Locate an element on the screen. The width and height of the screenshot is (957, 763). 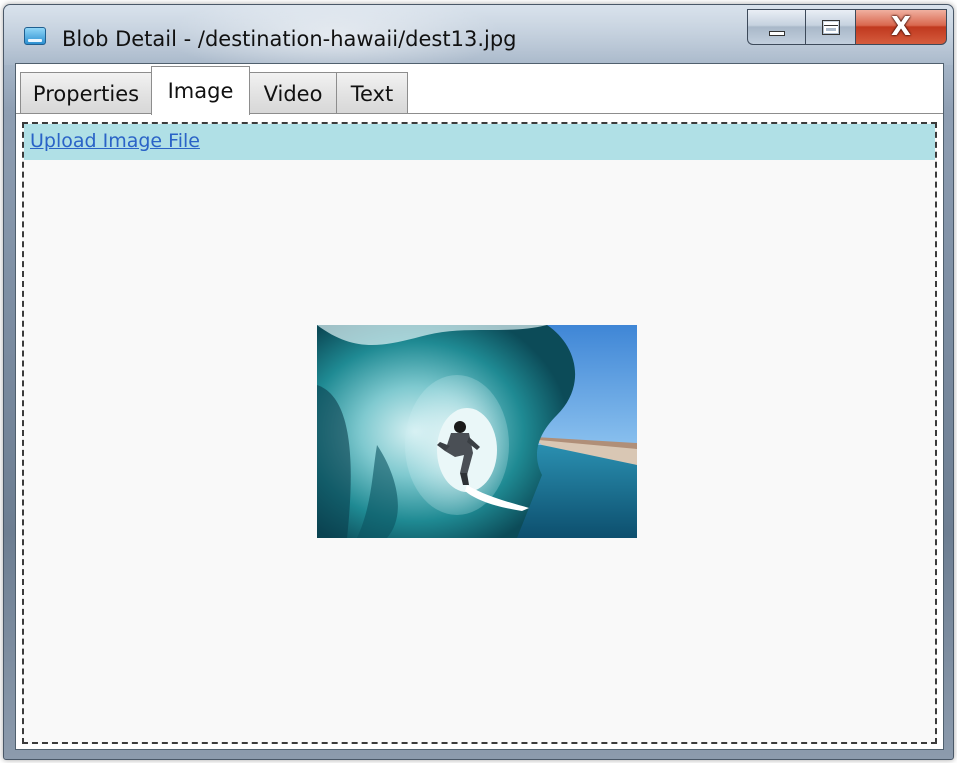
window-controls: X is located at coordinates (847, 27).